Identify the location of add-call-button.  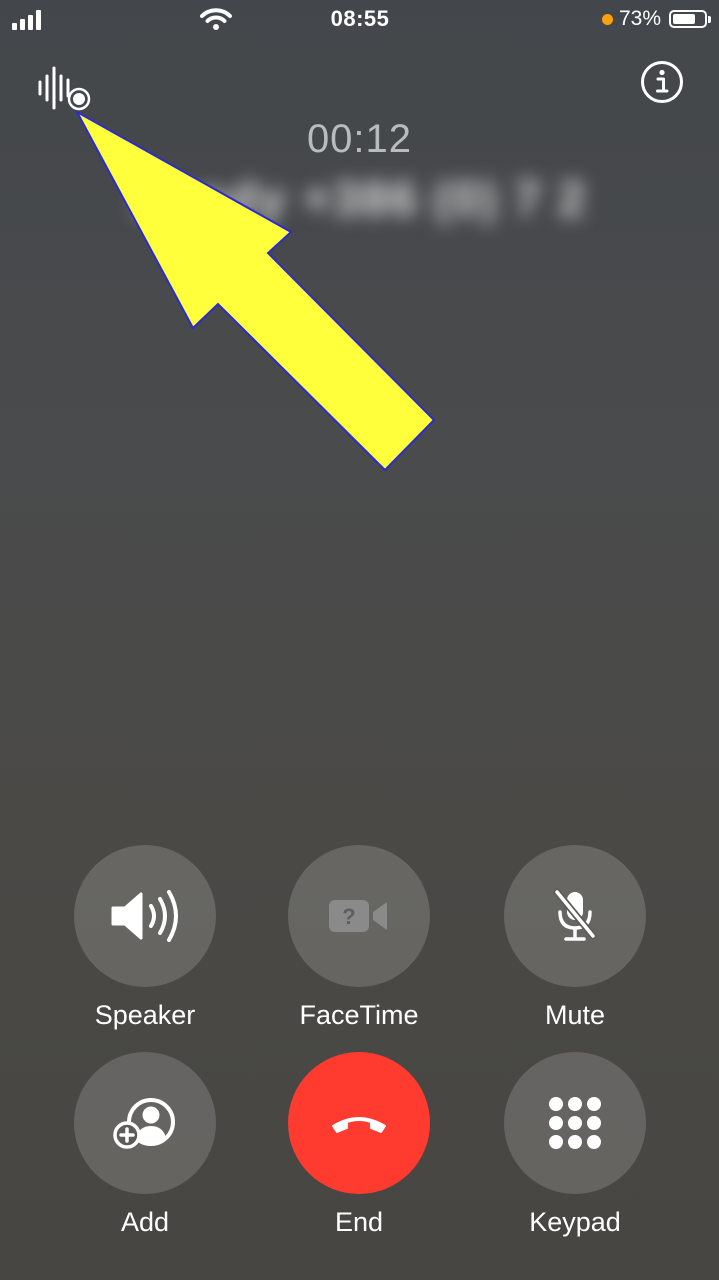
(145, 1123).